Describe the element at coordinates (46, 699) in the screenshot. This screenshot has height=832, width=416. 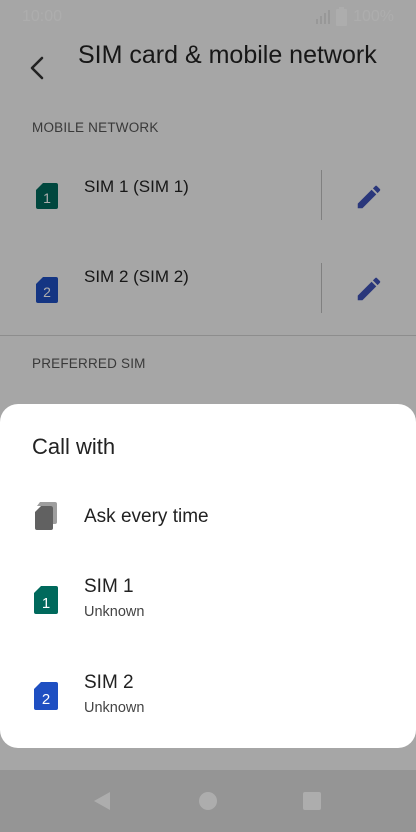
I see `svg-text: 2` at that location.